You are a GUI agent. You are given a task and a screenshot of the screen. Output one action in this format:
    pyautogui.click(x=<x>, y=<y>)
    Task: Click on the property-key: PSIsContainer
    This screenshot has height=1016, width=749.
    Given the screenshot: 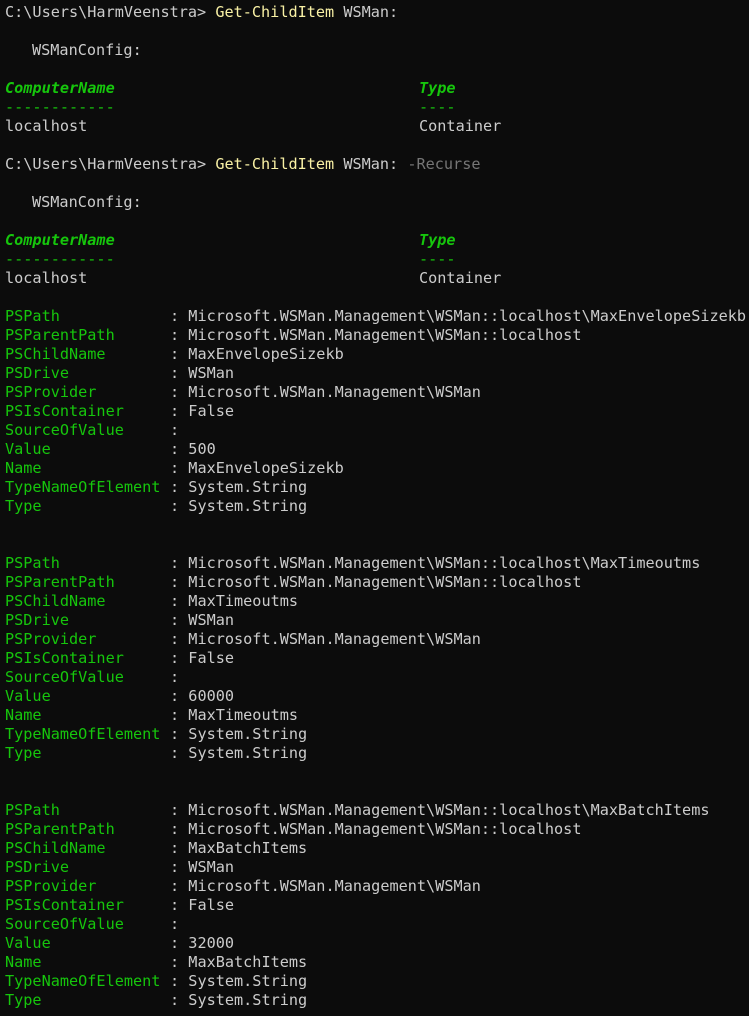 What is the action you would take?
    pyautogui.click(x=64, y=658)
    